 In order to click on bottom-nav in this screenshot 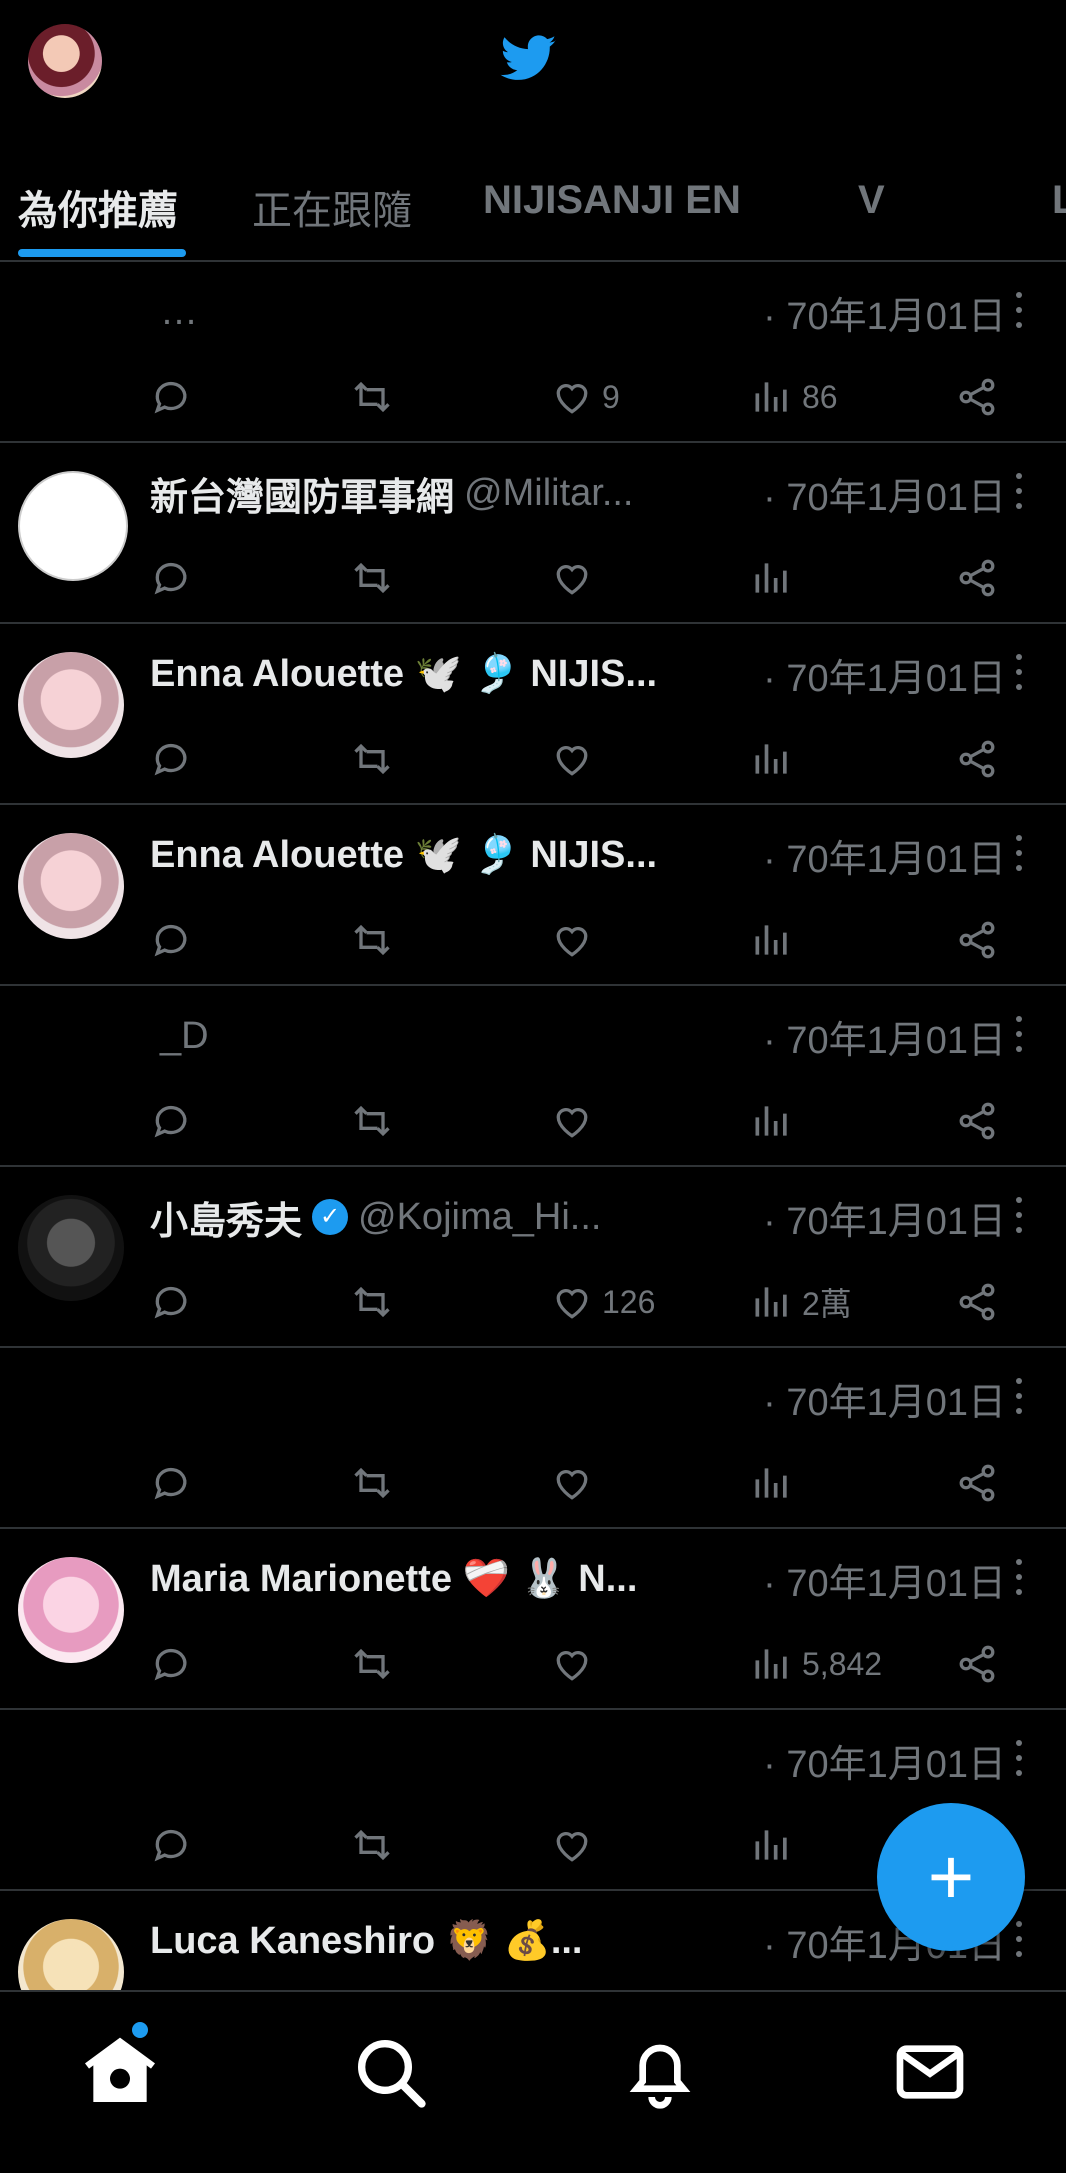, I will do `click(533, 2081)`.